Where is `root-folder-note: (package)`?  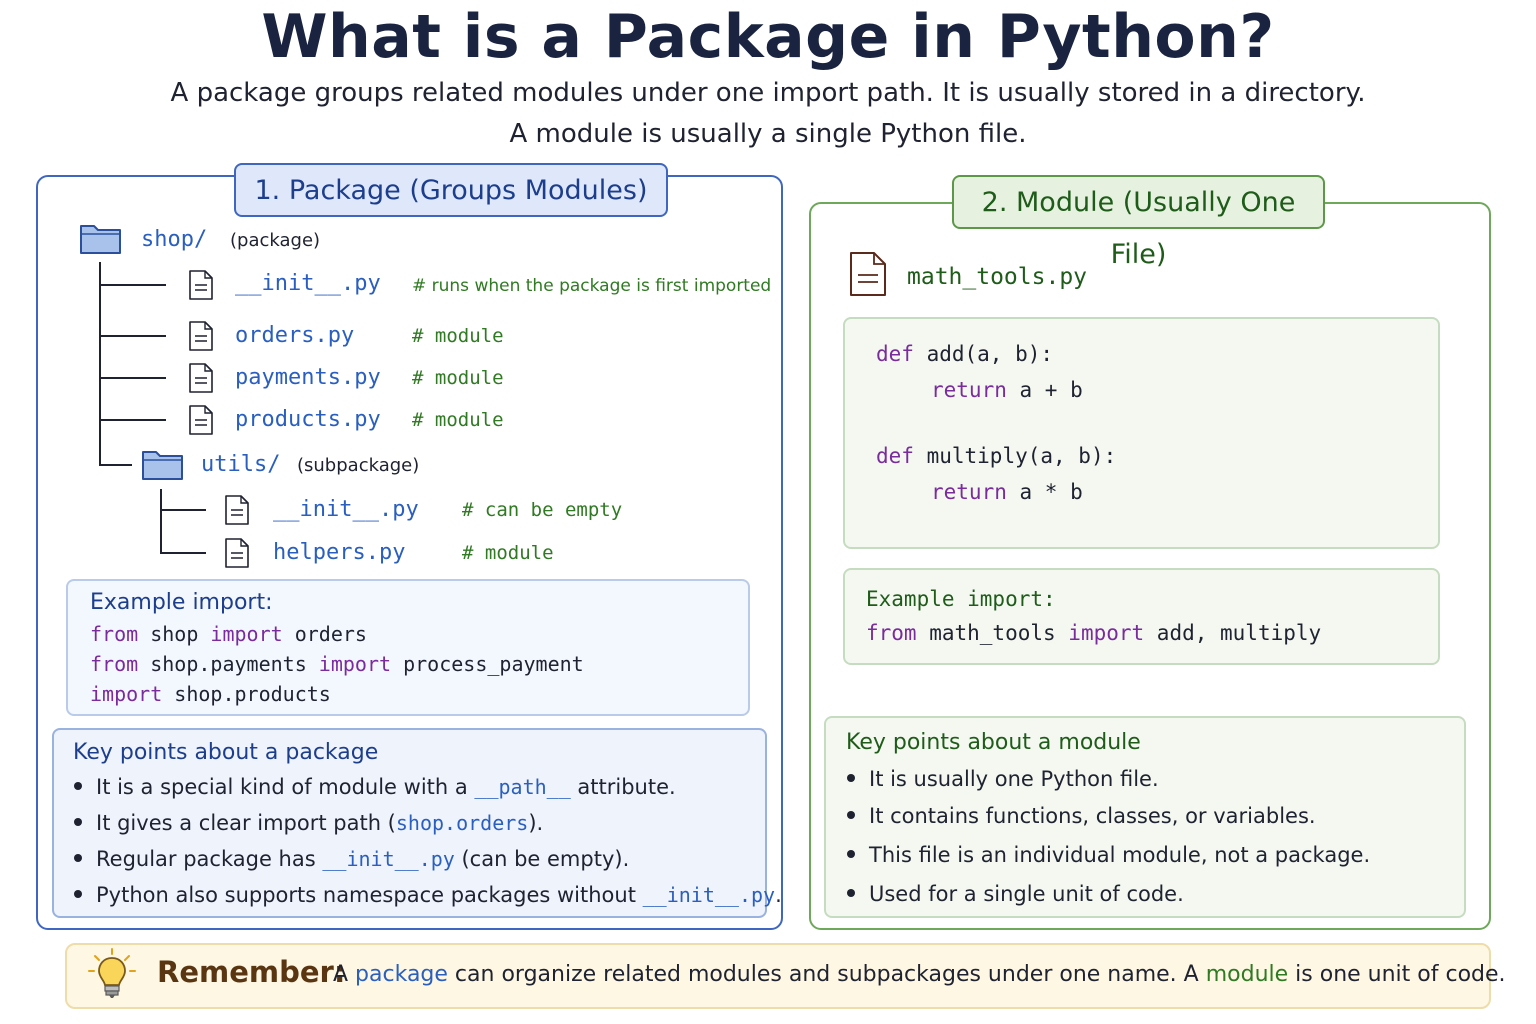
root-folder-note: (package) is located at coordinates (275, 240).